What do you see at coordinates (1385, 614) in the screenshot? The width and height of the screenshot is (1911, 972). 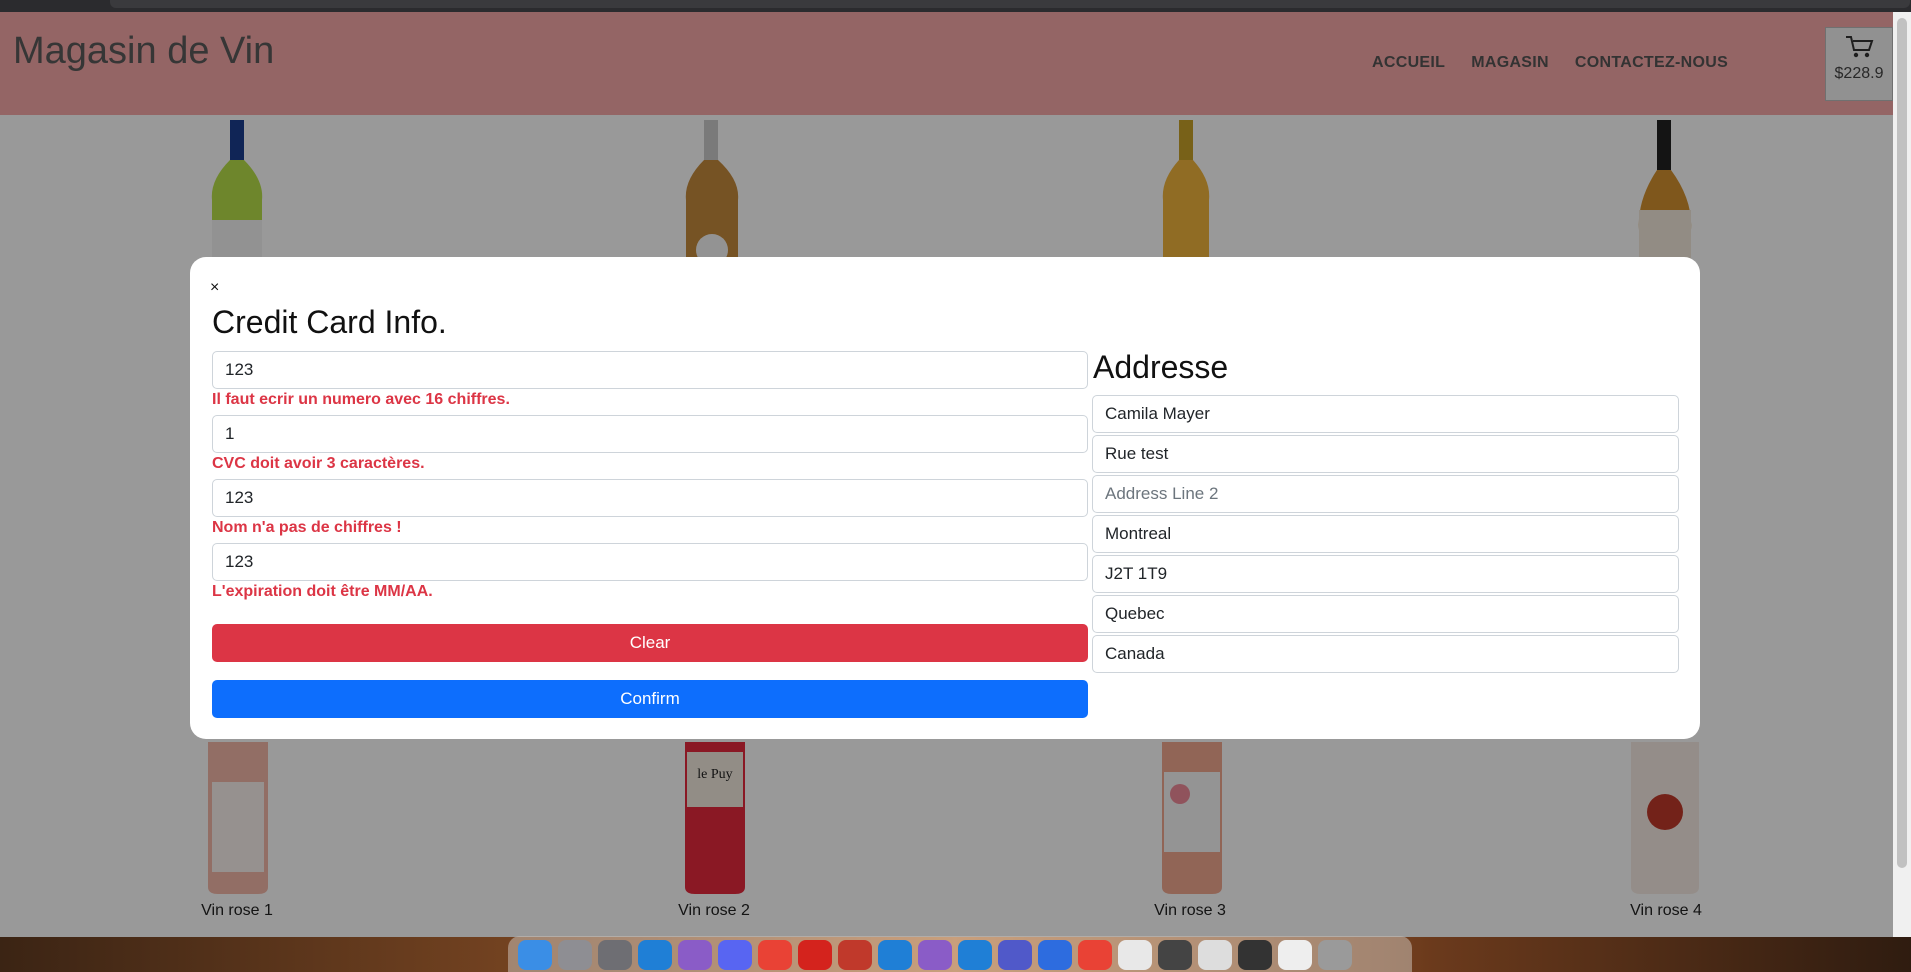 I see `province-input` at bounding box center [1385, 614].